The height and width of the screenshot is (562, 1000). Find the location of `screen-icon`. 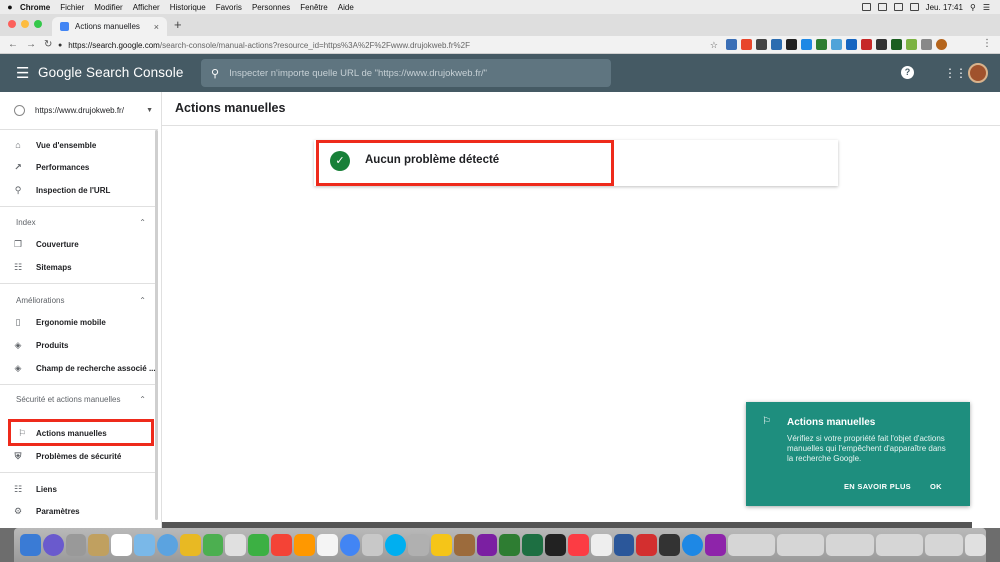

screen-icon is located at coordinates (866, 7).